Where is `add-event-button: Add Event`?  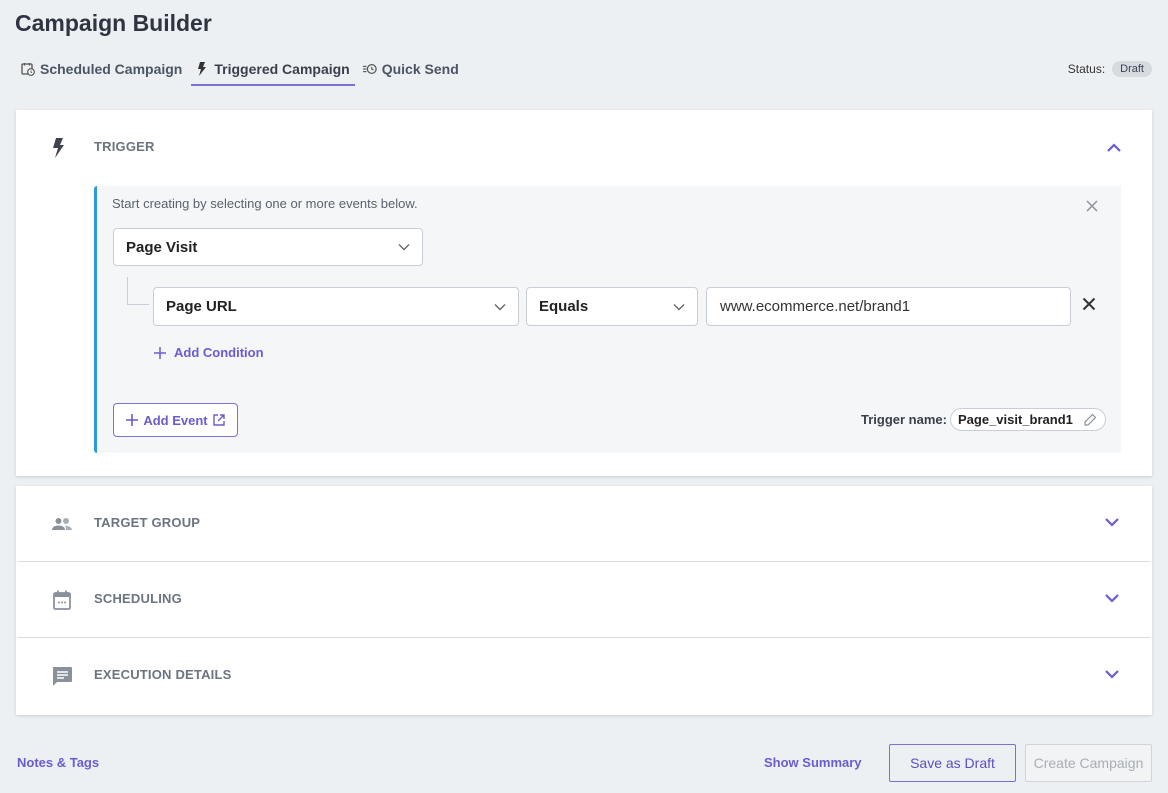
add-event-button: Add Event is located at coordinates (175, 420).